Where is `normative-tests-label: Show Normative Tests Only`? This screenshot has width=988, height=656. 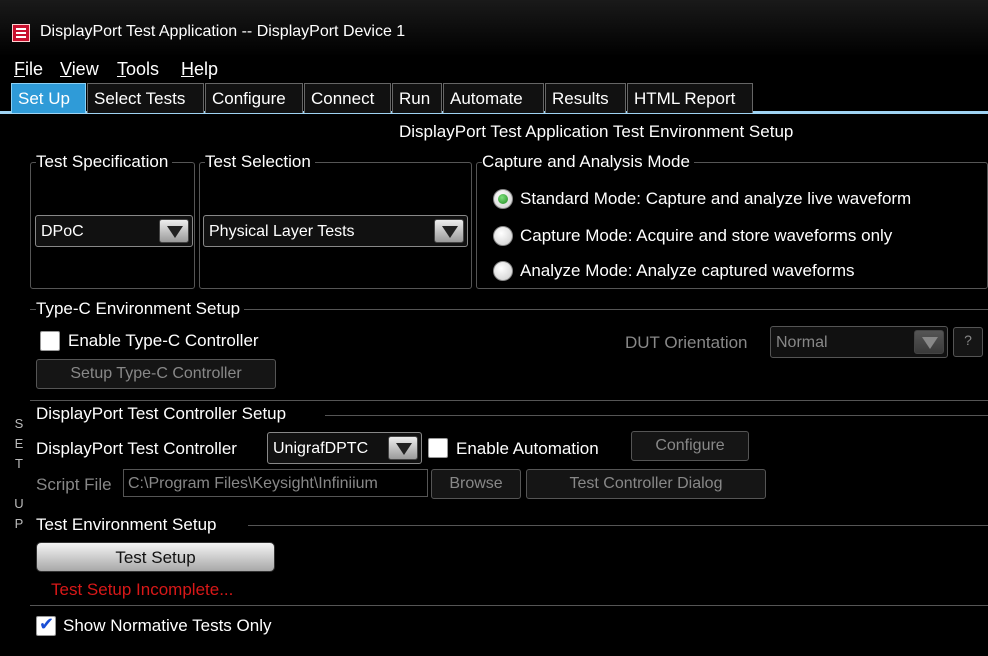 normative-tests-label: Show Normative Tests Only is located at coordinates (167, 625).